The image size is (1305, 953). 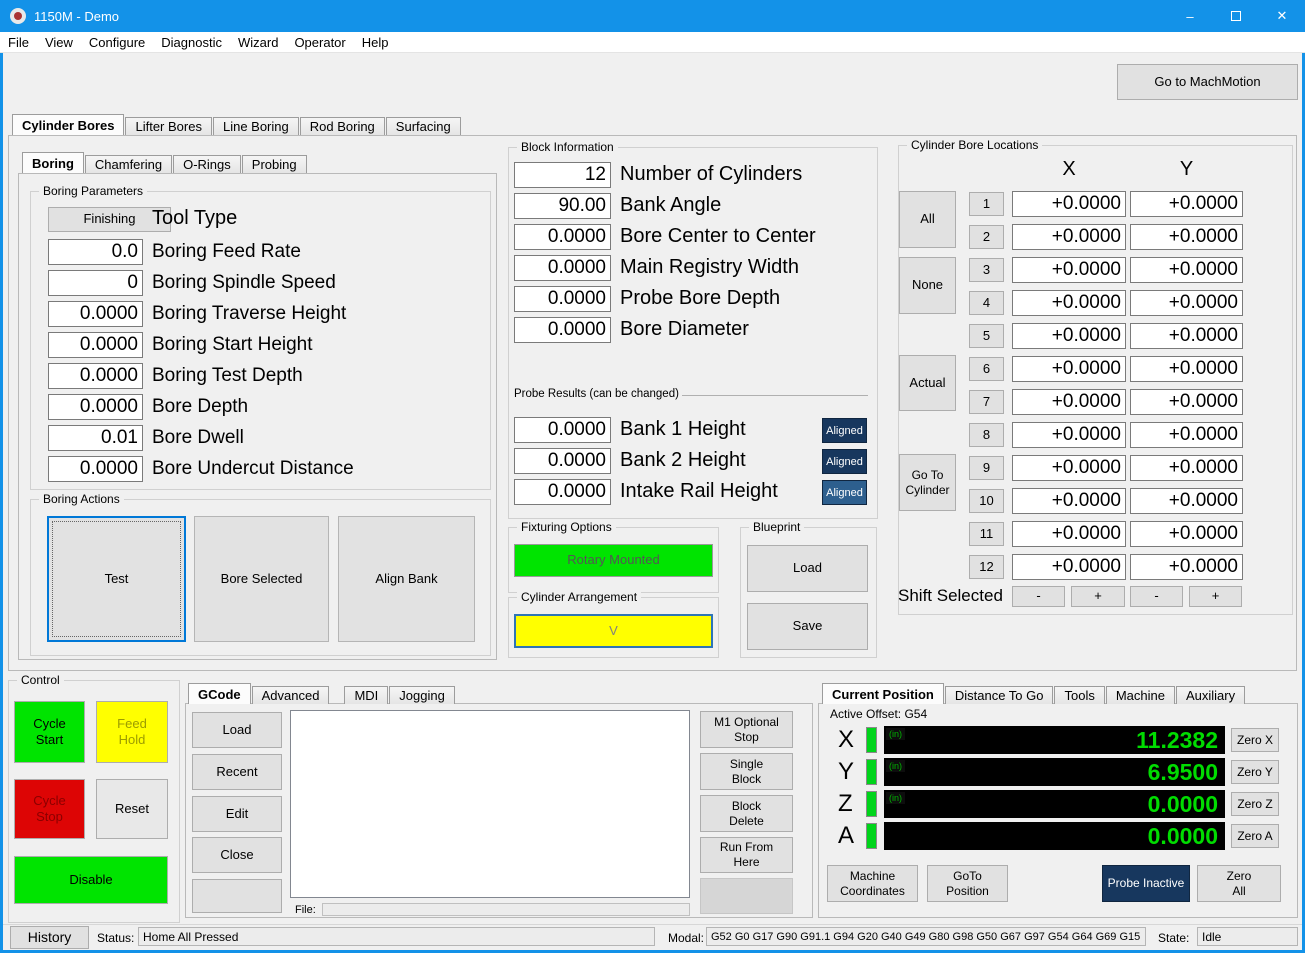 What do you see at coordinates (95, 438) in the screenshot?
I see `bore-dwell-field` at bounding box center [95, 438].